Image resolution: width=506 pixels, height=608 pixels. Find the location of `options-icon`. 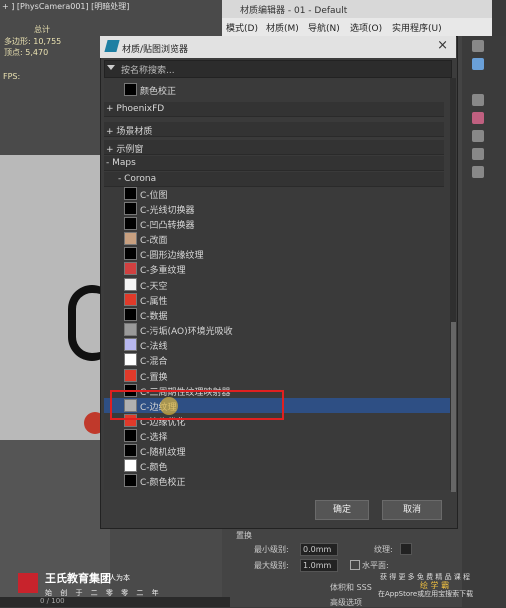

options-icon is located at coordinates (478, 172).